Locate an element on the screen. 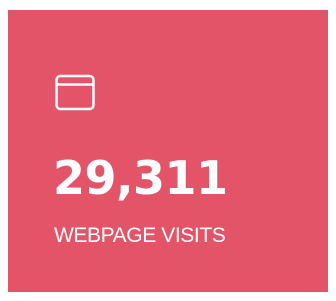  stat-value: 29,311 is located at coordinates (140, 178).